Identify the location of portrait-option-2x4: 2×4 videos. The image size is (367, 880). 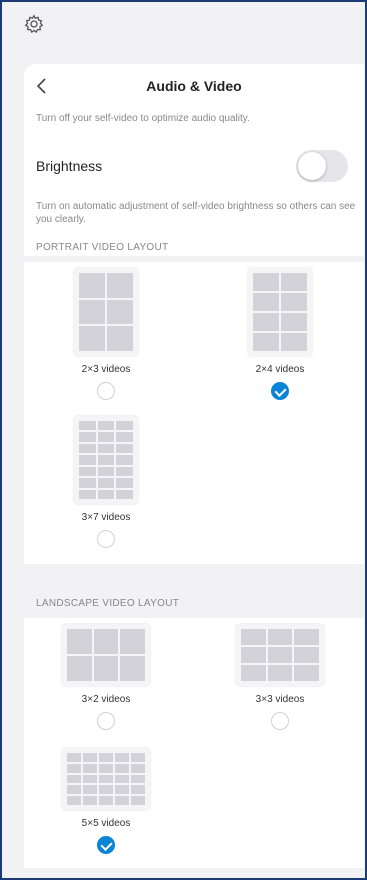
(280, 334).